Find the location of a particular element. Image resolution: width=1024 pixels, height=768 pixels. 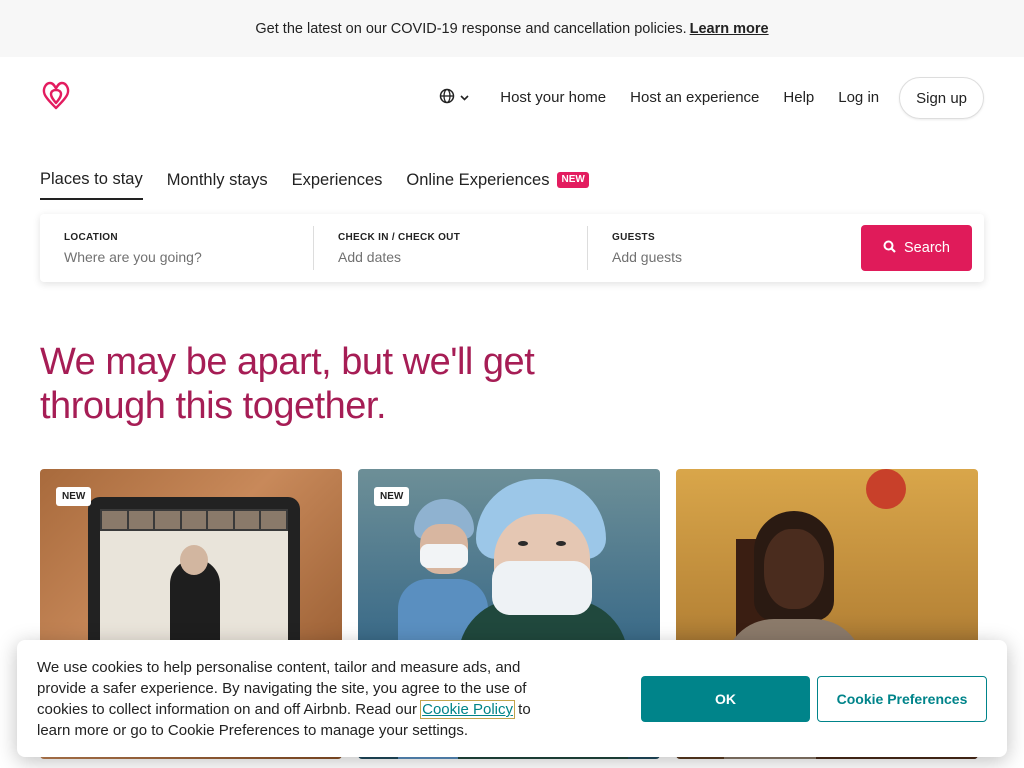

cookie-ok-button: OK is located at coordinates (725, 699).